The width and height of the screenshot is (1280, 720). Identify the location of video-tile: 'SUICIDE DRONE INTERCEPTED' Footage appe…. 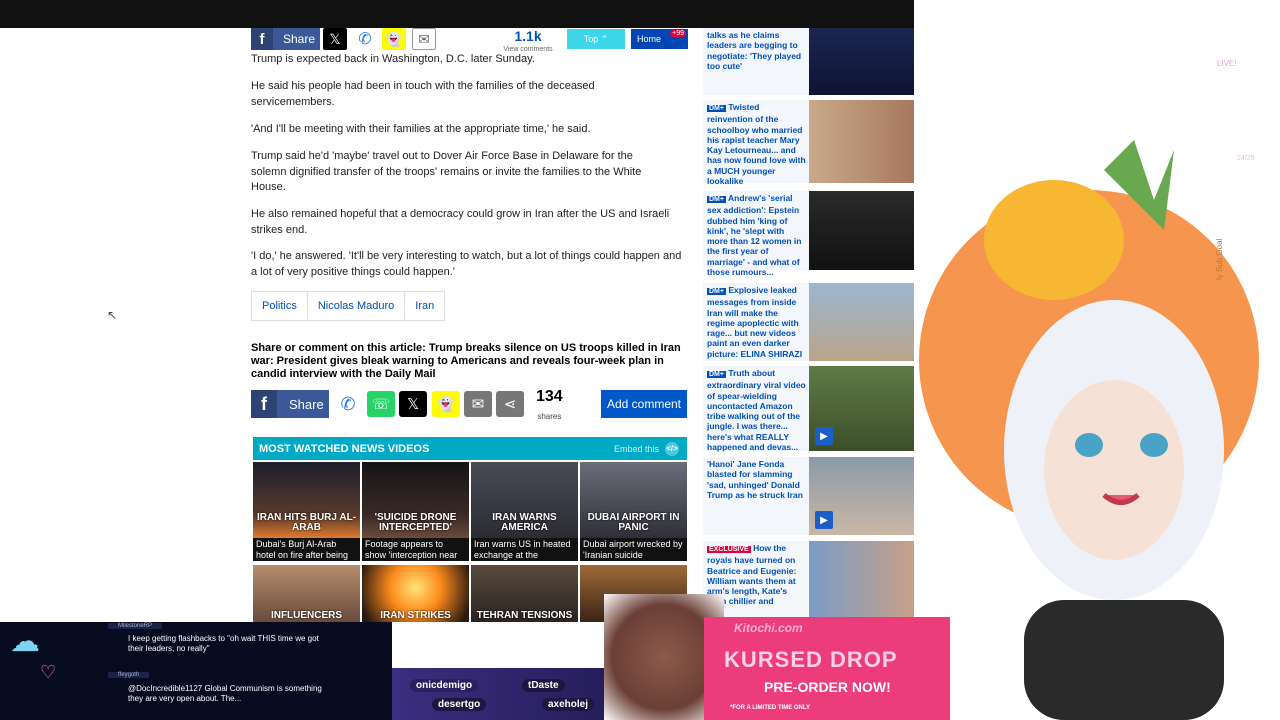
(415, 511).